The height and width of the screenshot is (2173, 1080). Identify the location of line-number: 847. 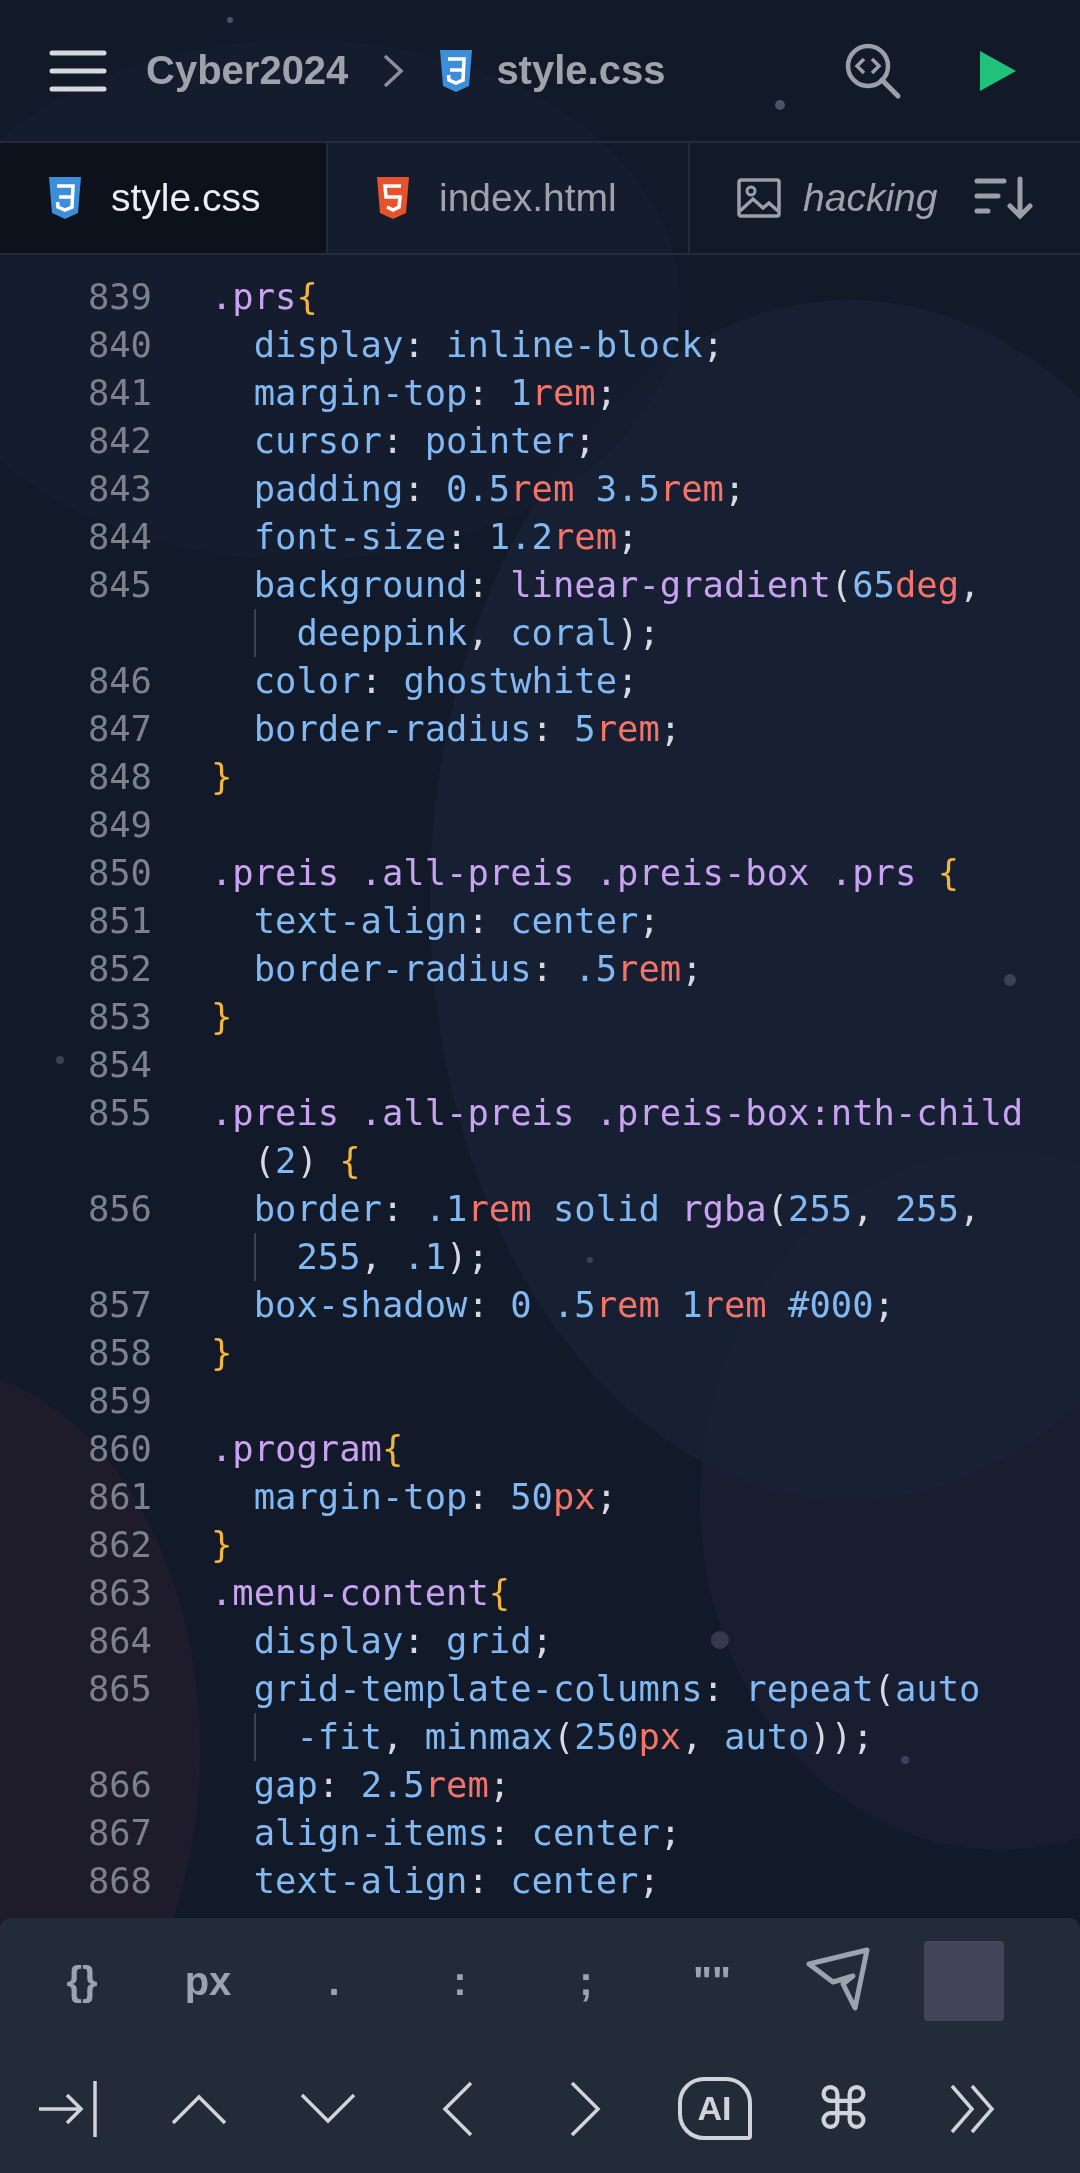
(119, 729).